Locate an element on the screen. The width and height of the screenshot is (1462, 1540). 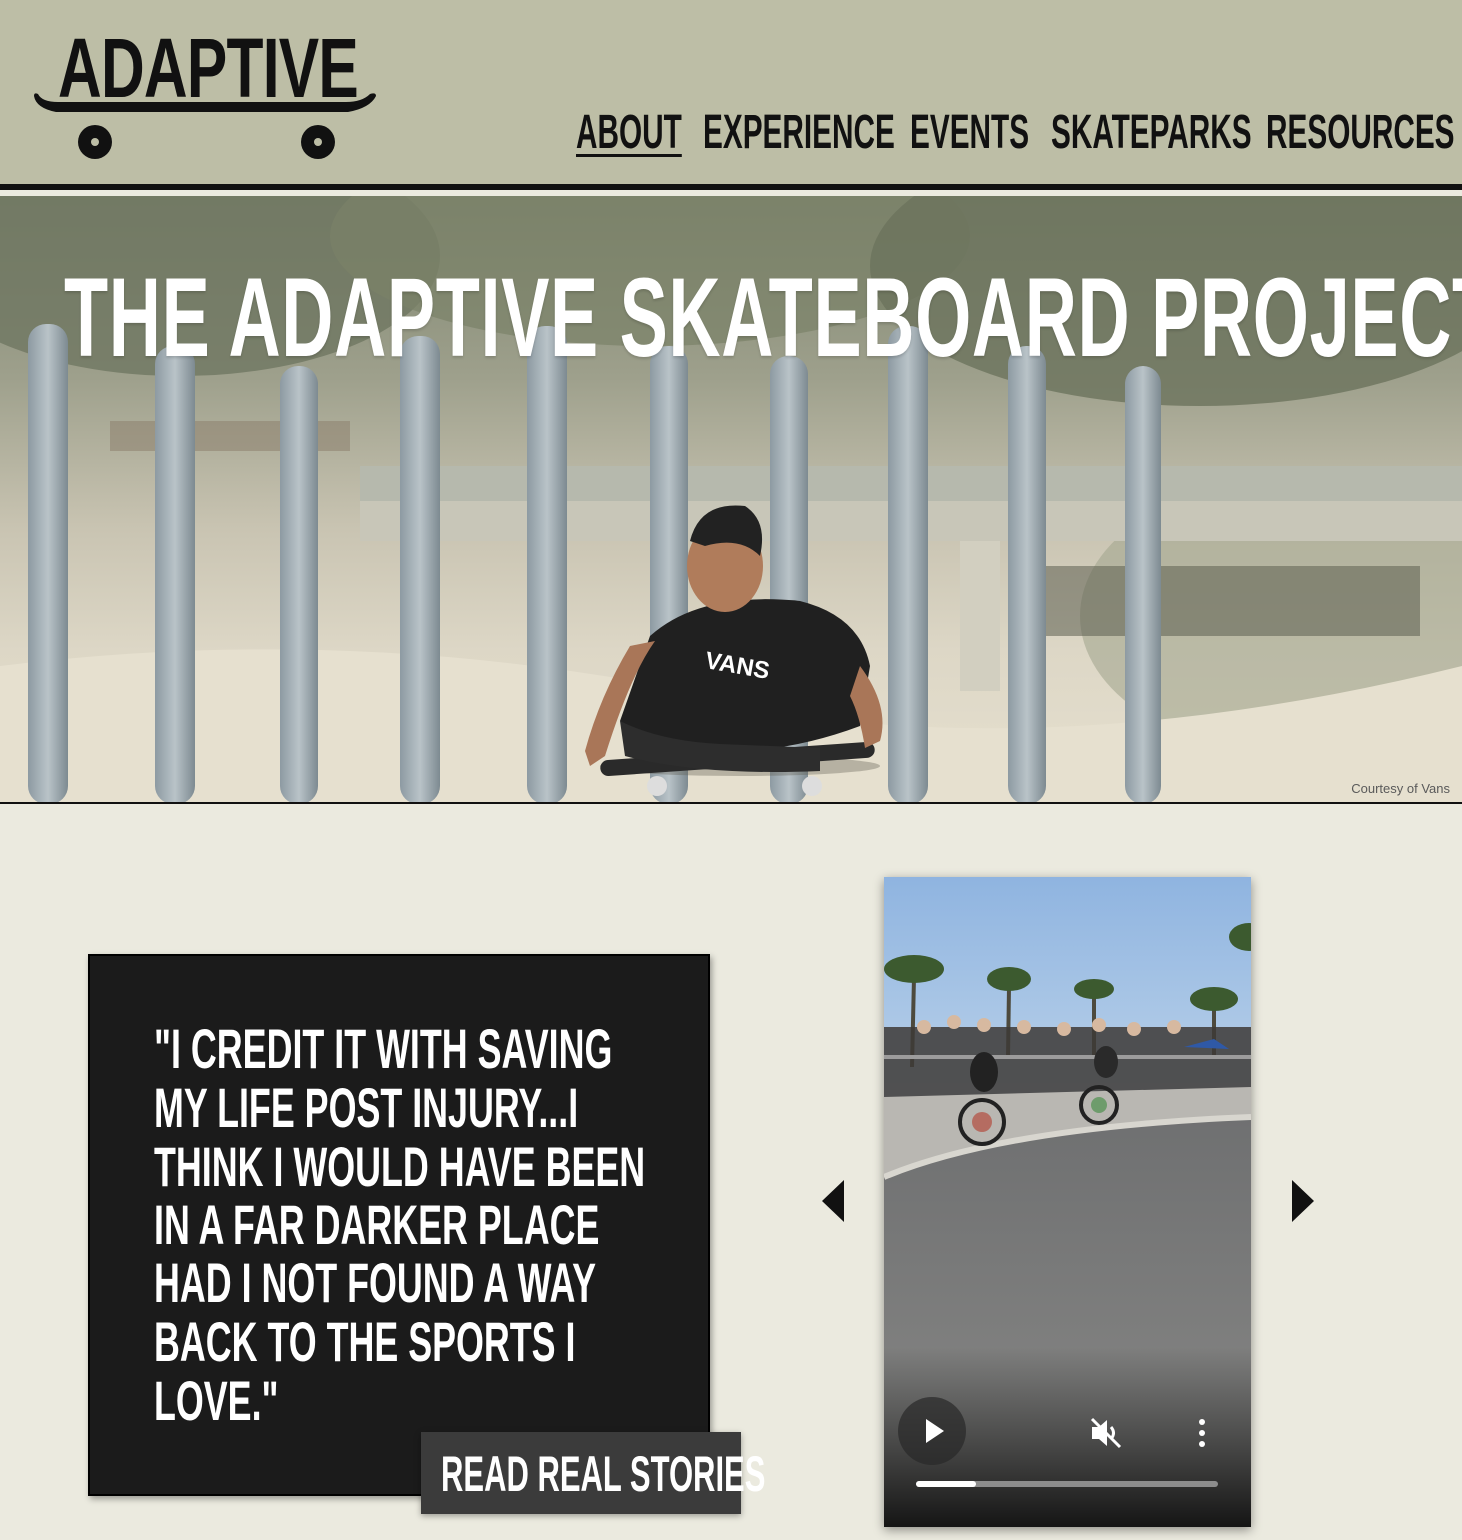
video-progress-bar is located at coordinates (1067, 1484).